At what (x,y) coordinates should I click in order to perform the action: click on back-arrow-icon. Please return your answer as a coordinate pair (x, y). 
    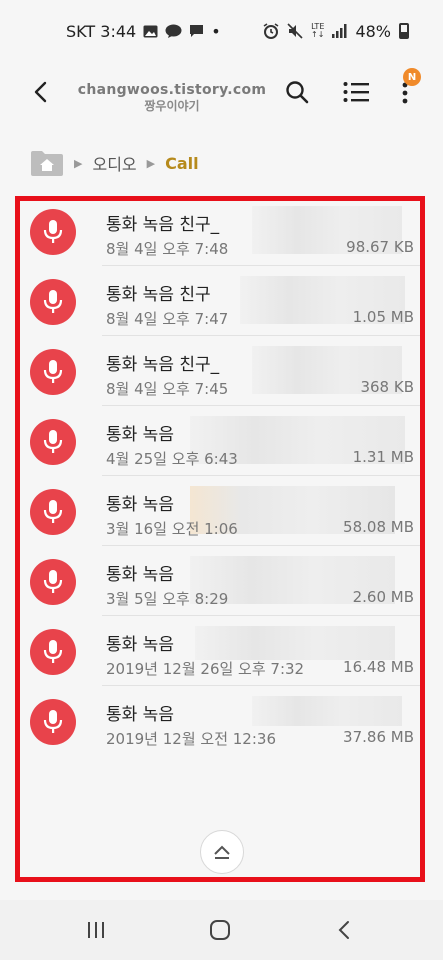
    Looking at the image, I should click on (40, 92).